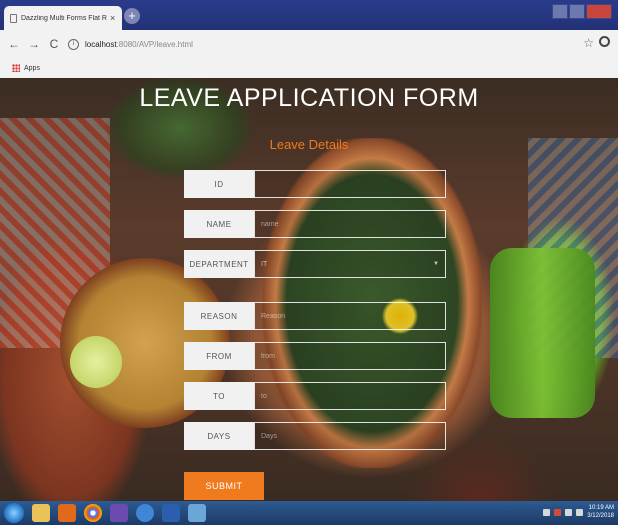 The height and width of the screenshot is (525, 618). I want to click on page-icon, so click(13, 18).